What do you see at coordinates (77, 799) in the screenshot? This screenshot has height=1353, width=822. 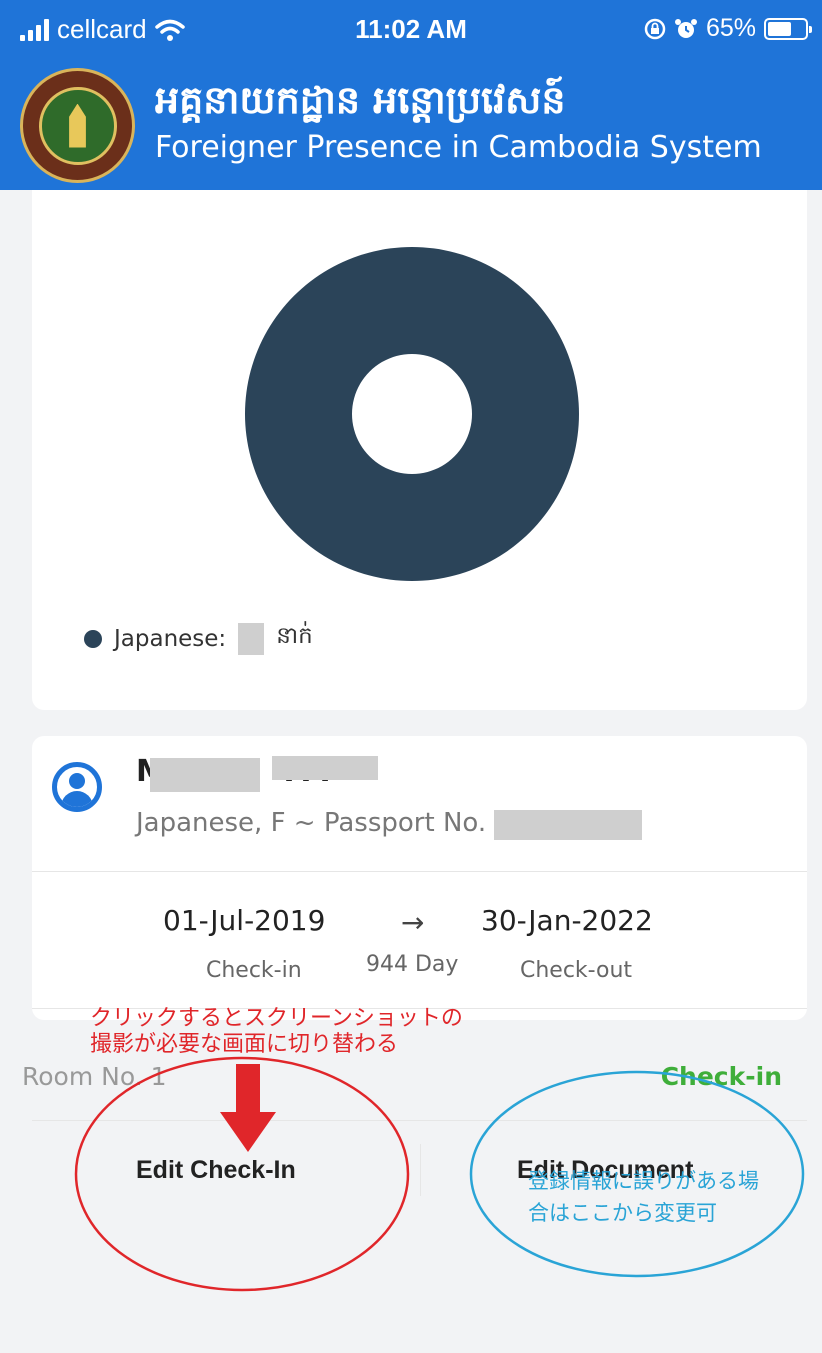 I see `avatar-body` at bounding box center [77, 799].